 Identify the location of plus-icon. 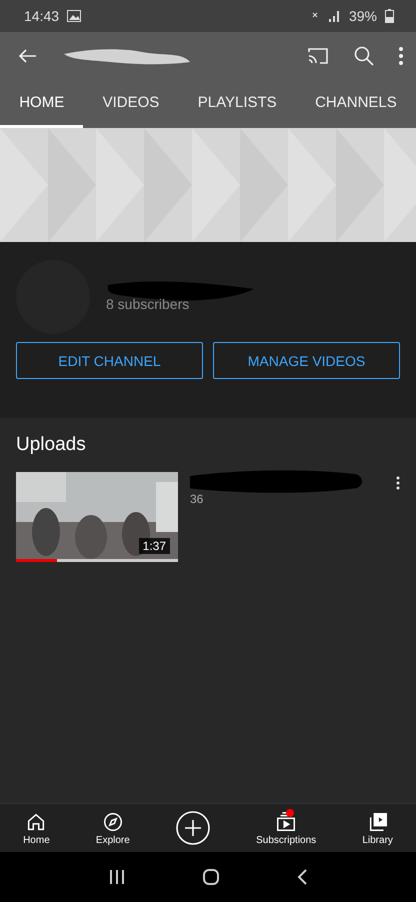
(193, 828).